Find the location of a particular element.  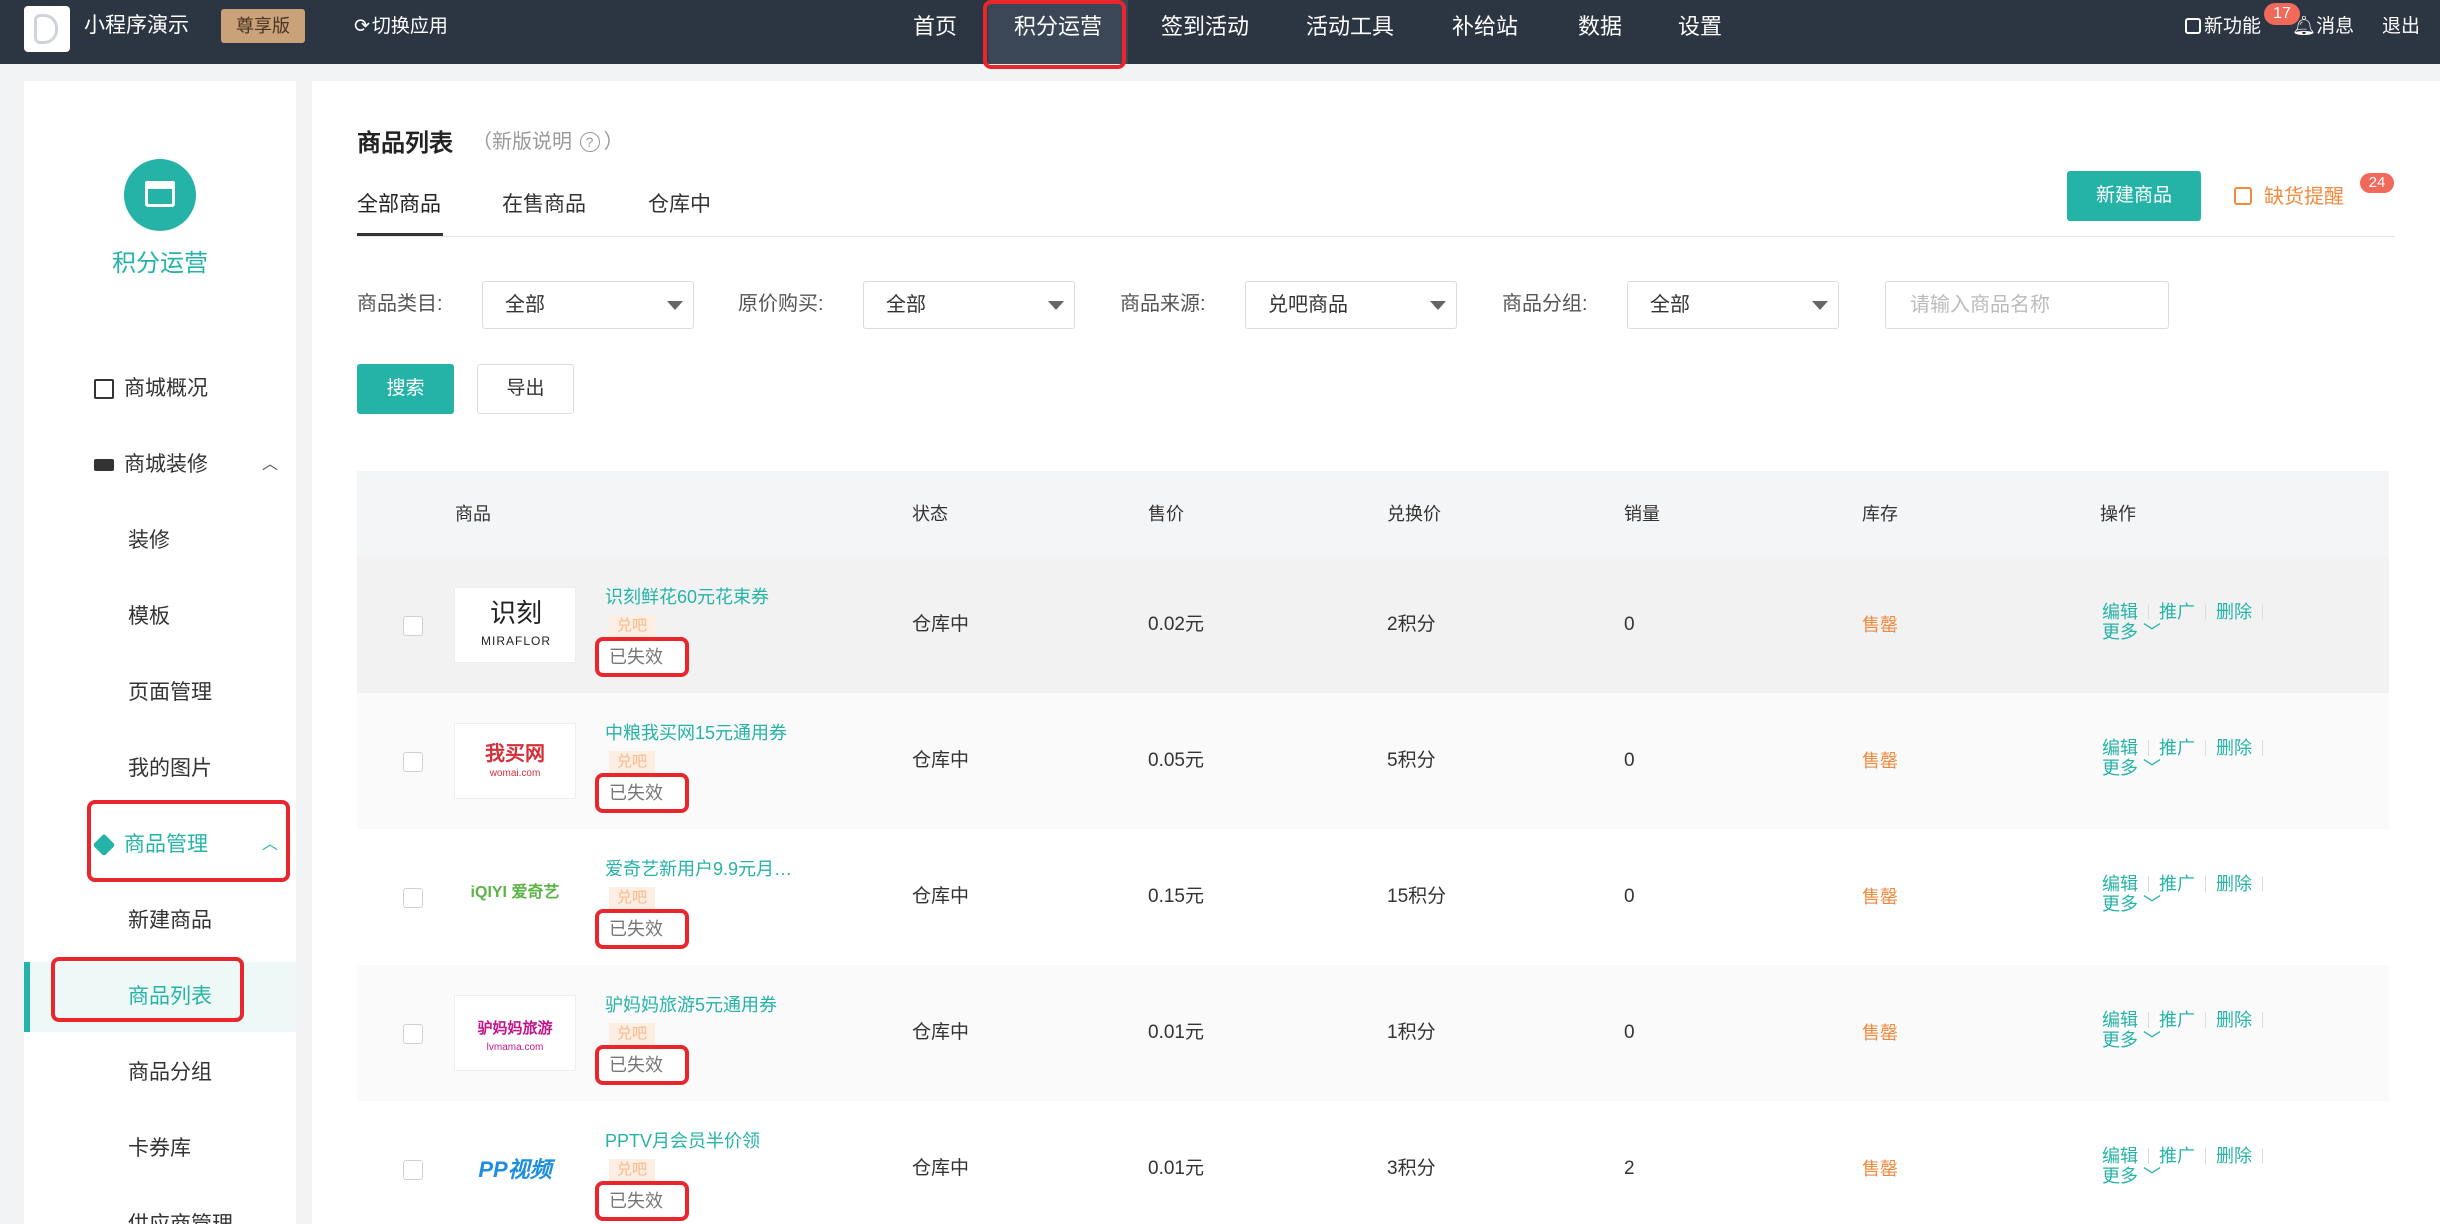

shop-icon is located at coordinates (160, 194).